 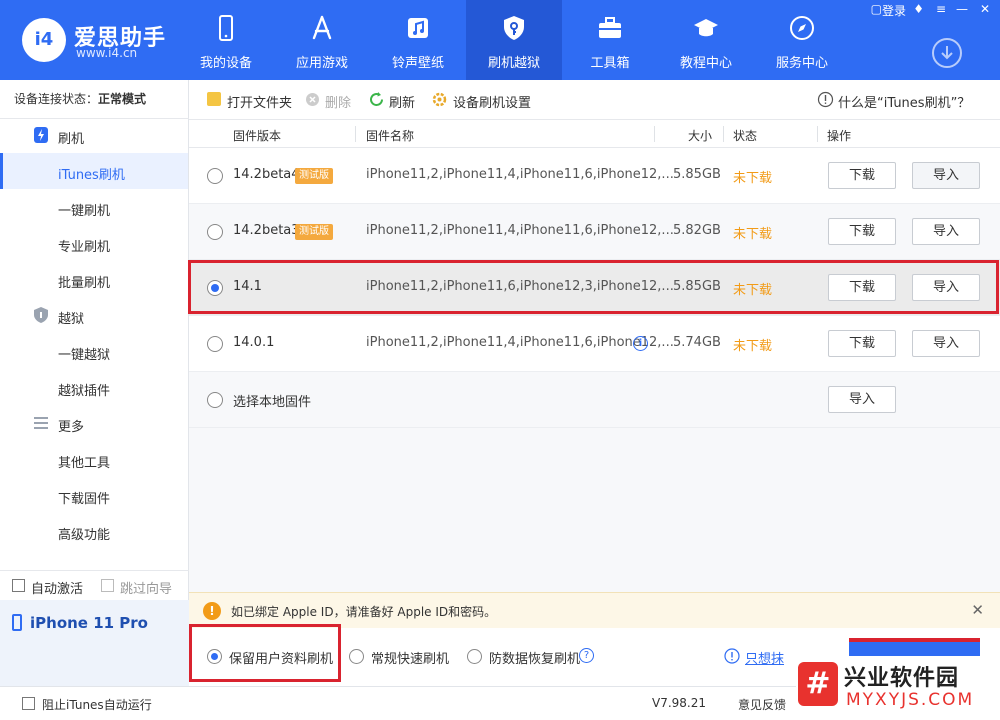 I want to click on login-link: 登录, so click(x=894, y=10).